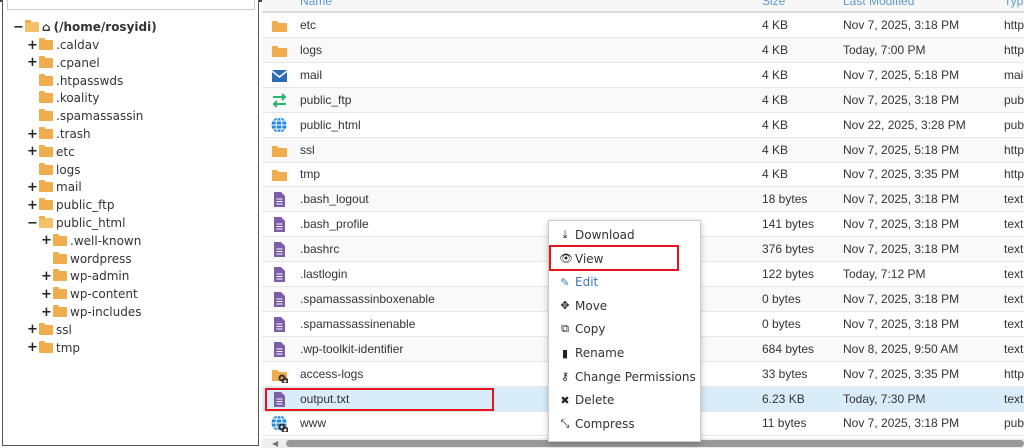 Image resolution: width=1024 pixels, height=448 pixels. I want to click on tree-item: + .well-known, so click(91, 241).